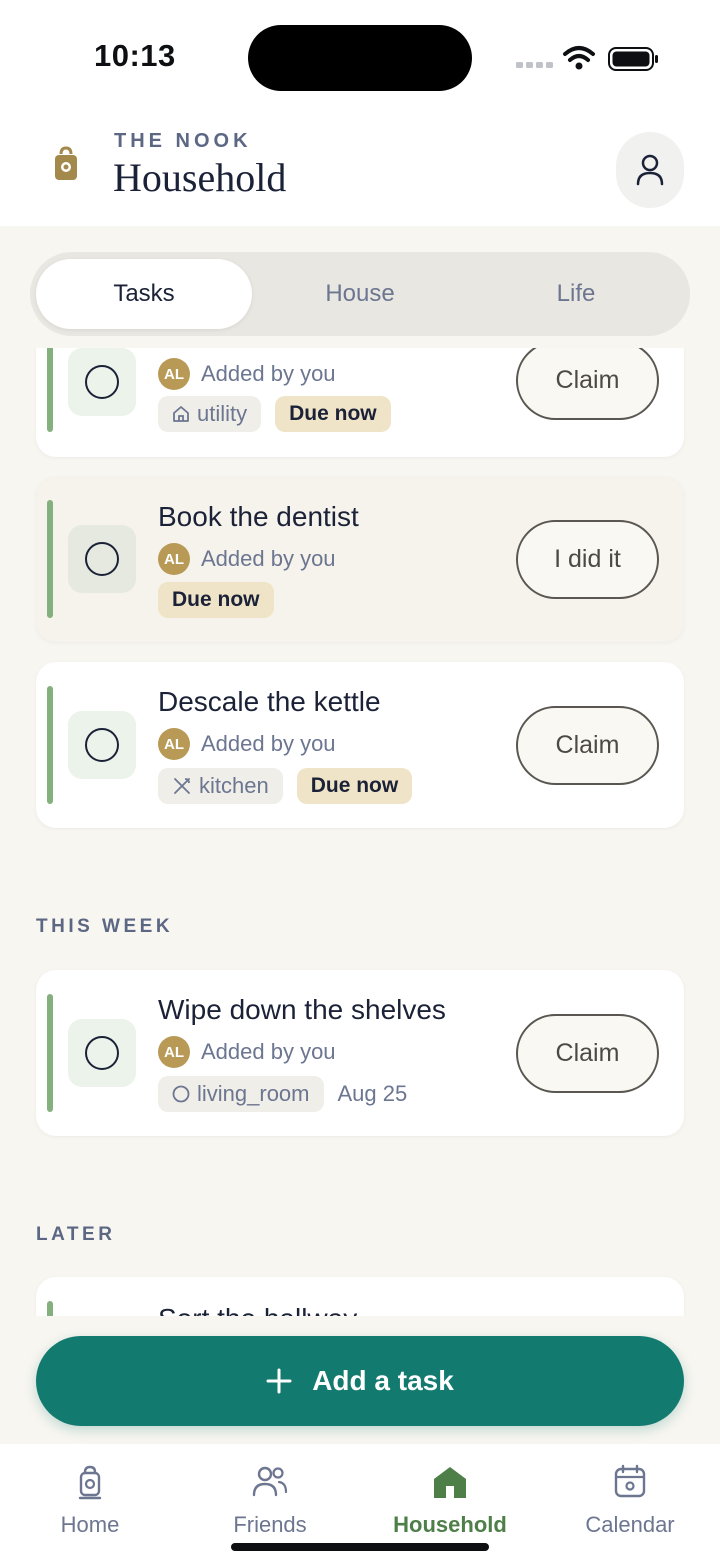 The image size is (720, 1566). What do you see at coordinates (253, 1093) in the screenshot?
I see `tag-label: living_room` at bounding box center [253, 1093].